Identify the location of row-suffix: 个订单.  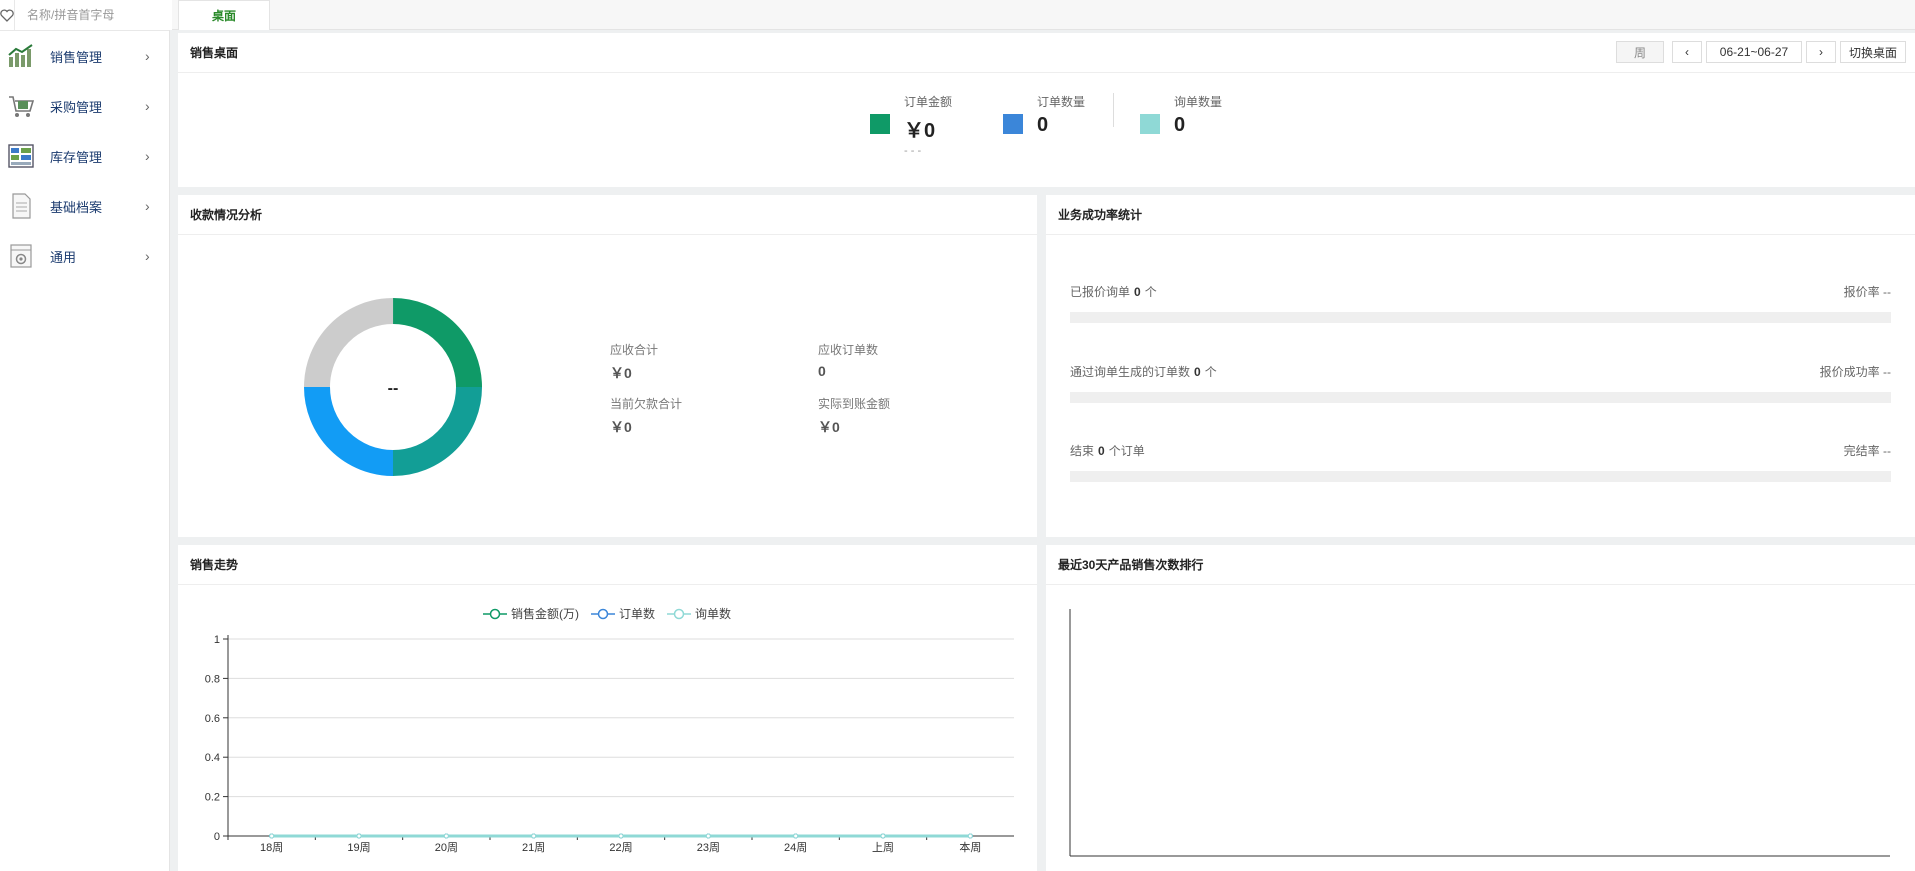
(1126, 451).